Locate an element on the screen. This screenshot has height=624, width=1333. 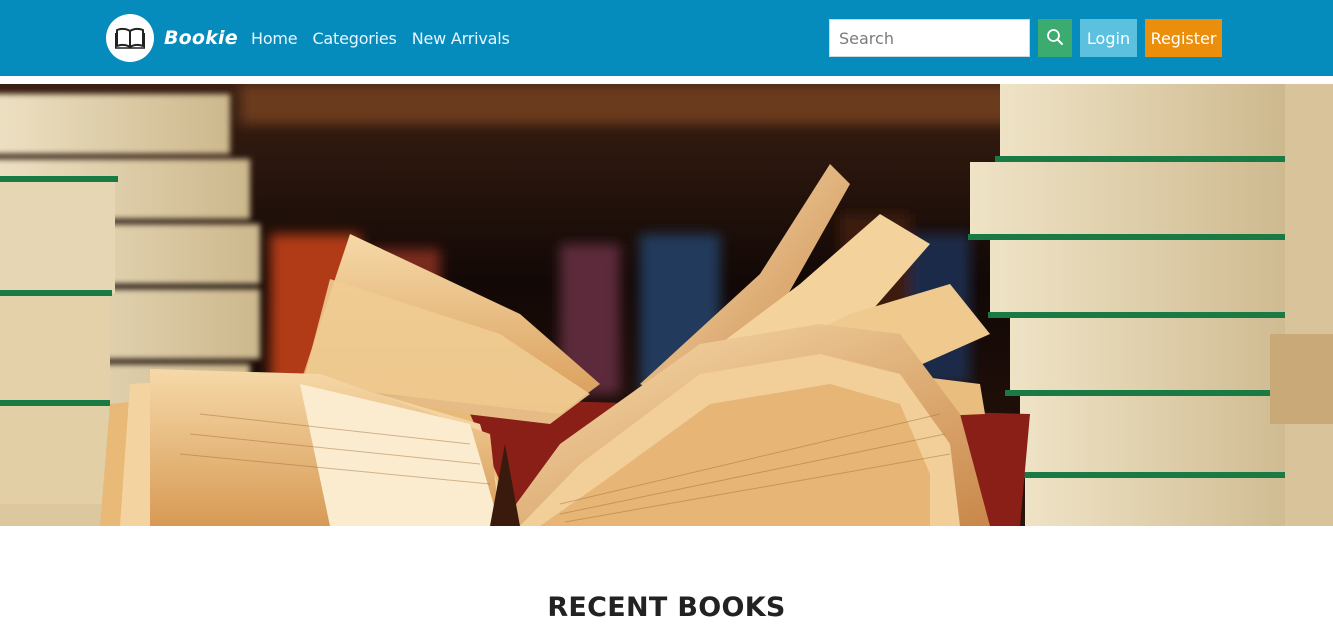
search-input is located at coordinates (929, 38).